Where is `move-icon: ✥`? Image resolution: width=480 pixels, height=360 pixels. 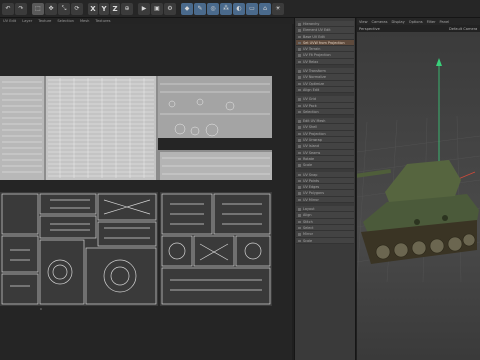
move-icon: ✥ is located at coordinates (51, 8).